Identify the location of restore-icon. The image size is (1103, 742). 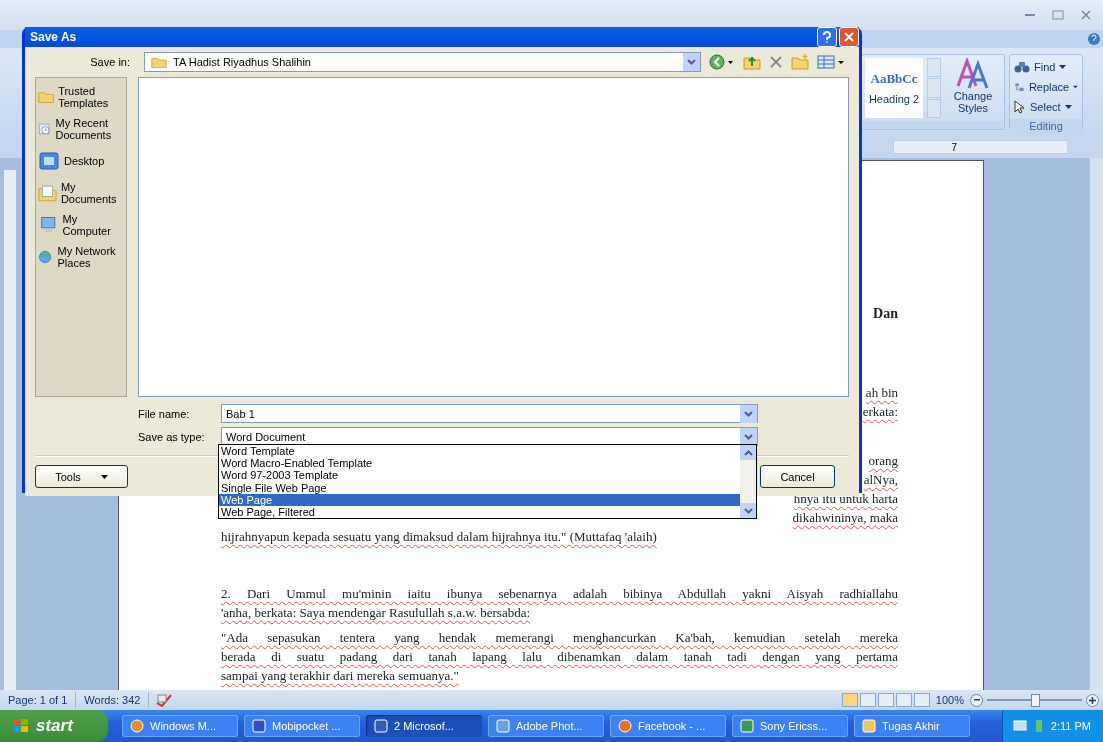
(1058, 15).